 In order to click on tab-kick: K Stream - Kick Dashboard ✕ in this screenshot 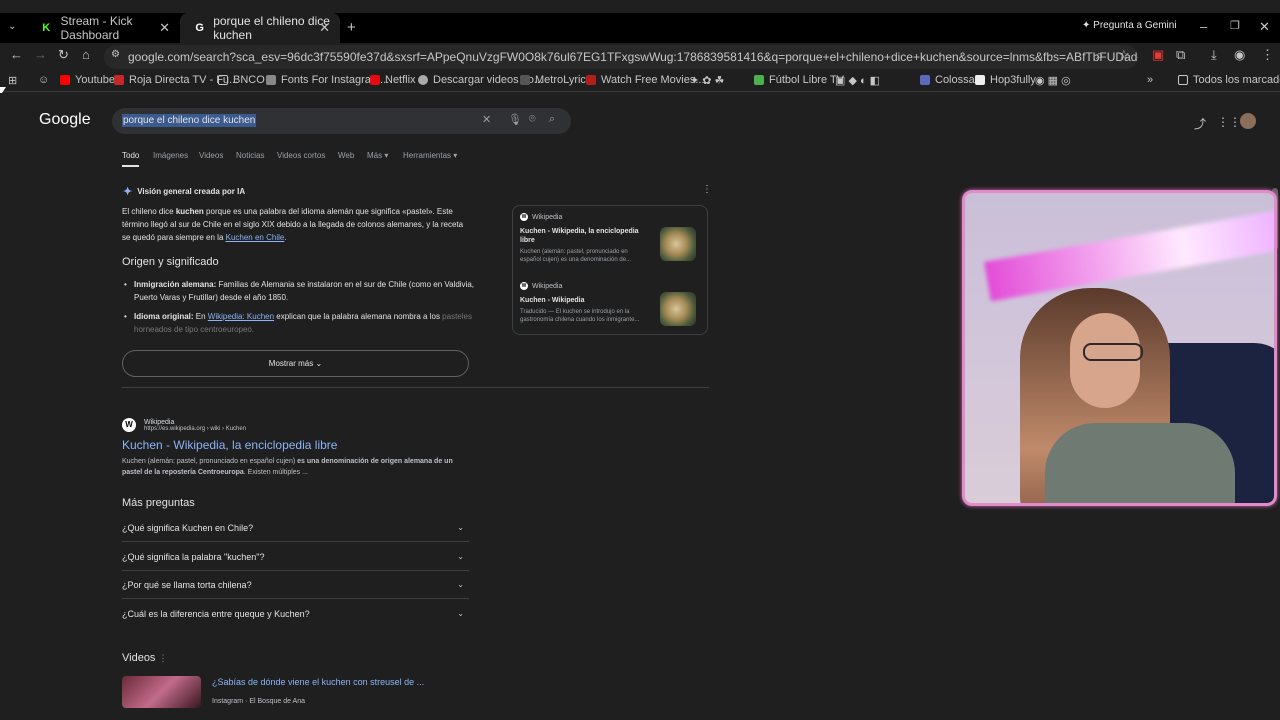, I will do `click(103, 28)`.